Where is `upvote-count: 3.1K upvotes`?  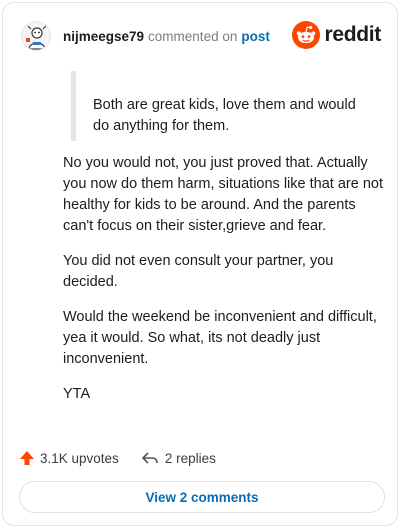
upvote-count: 3.1K upvotes is located at coordinates (79, 458).